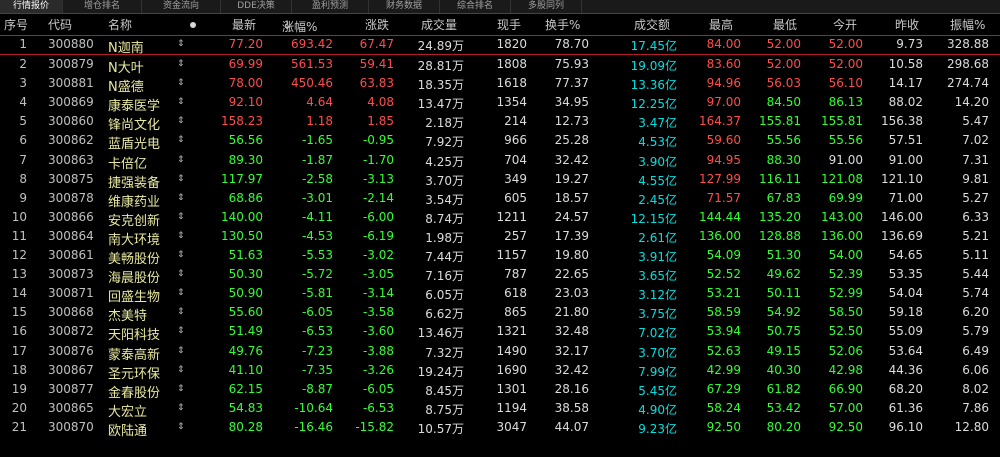  Describe the element at coordinates (444, 123) in the screenshot. I see `cell-volume: 2.18万` at that location.